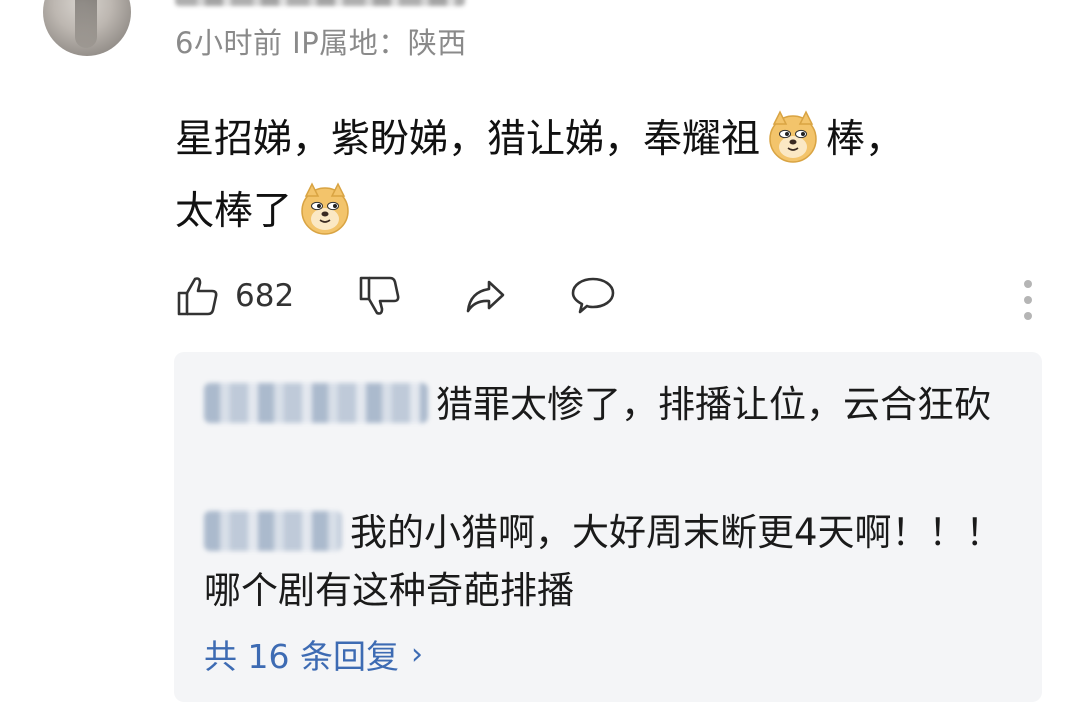 This screenshot has width=1080, height=727. I want to click on thumbs-up-icon, so click(197, 296).